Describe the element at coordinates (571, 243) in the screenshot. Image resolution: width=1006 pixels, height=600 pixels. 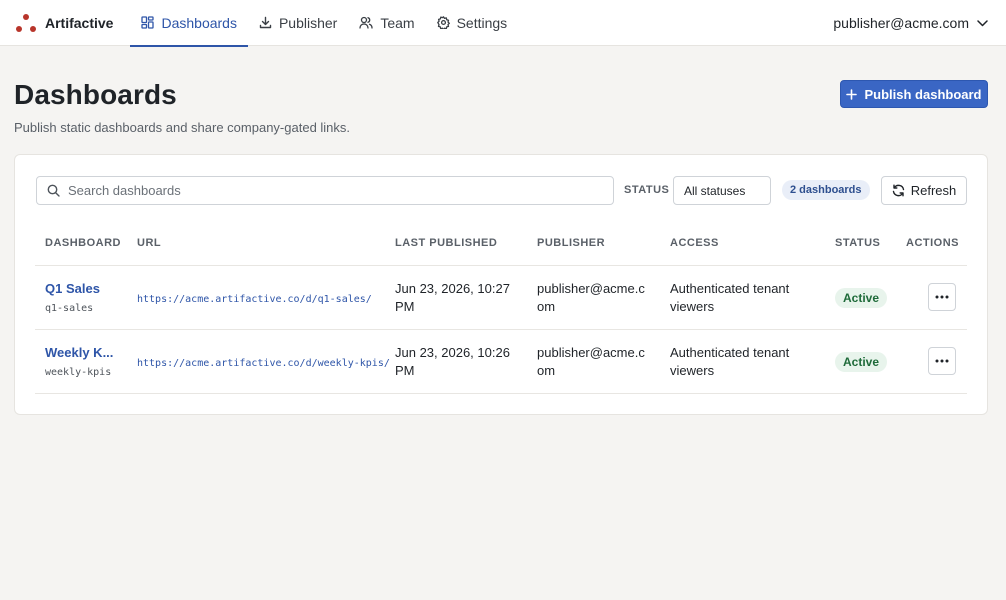
I see `column-header-publisher: PUBLISHER` at that location.